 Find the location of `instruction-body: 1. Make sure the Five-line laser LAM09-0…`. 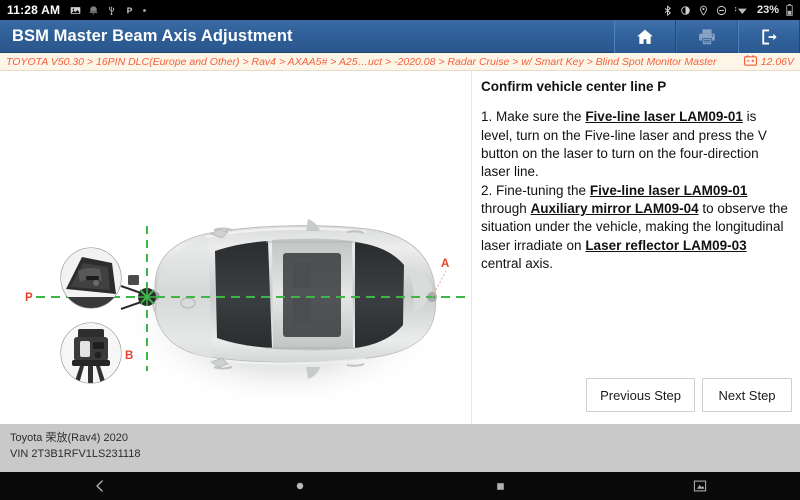

instruction-body: 1. Make sure the Five-line laser LAM09-0… is located at coordinates (635, 190).